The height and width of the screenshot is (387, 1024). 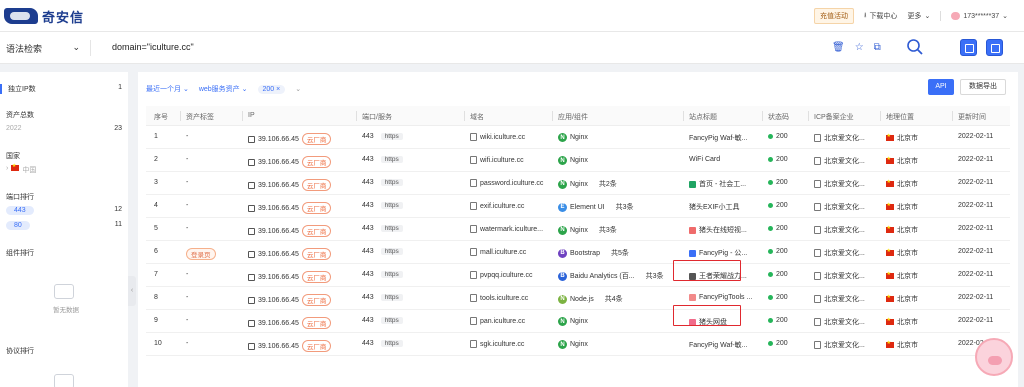 I want to click on domain-cell: wiki.iculture.cc, so click(x=497, y=137).